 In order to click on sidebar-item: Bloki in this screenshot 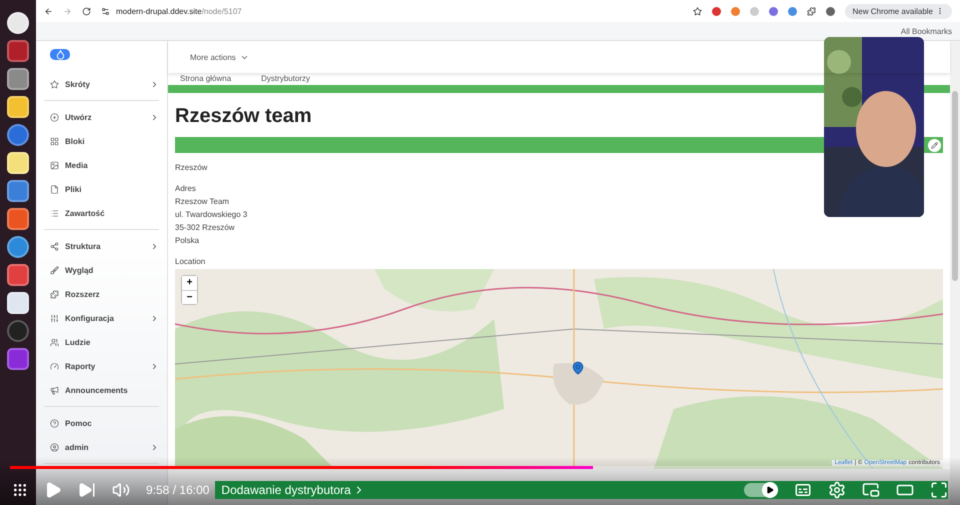, I will do `click(101, 141)`.